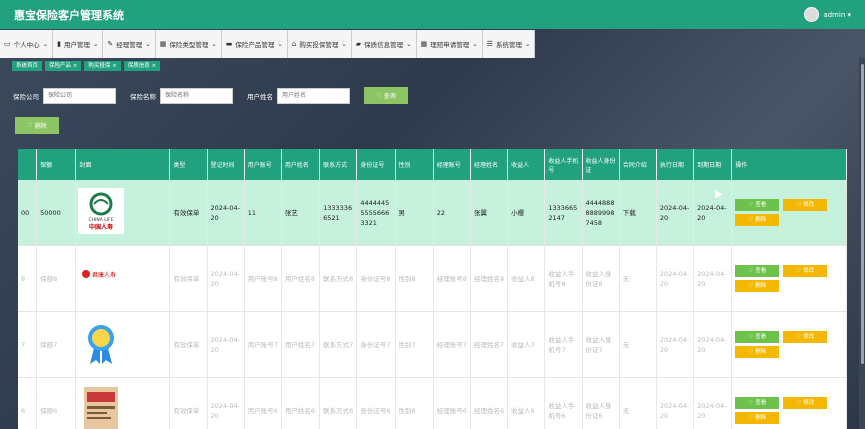 The image size is (865, 429). I want to click on column-header: 收益人身份证, so click(601, 164).